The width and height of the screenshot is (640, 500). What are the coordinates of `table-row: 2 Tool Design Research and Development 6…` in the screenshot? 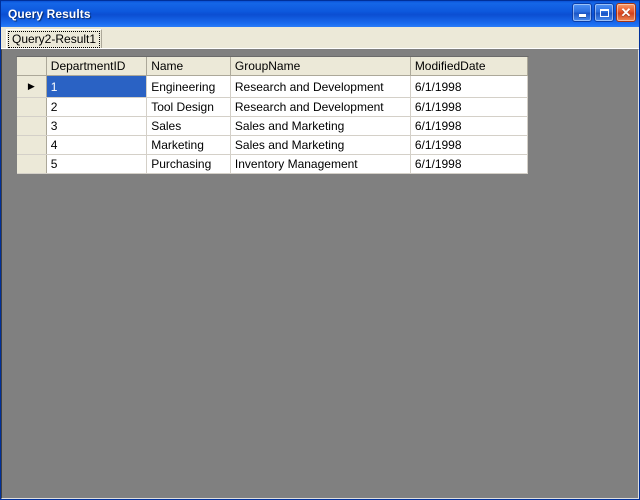 It's located at (273, 107).